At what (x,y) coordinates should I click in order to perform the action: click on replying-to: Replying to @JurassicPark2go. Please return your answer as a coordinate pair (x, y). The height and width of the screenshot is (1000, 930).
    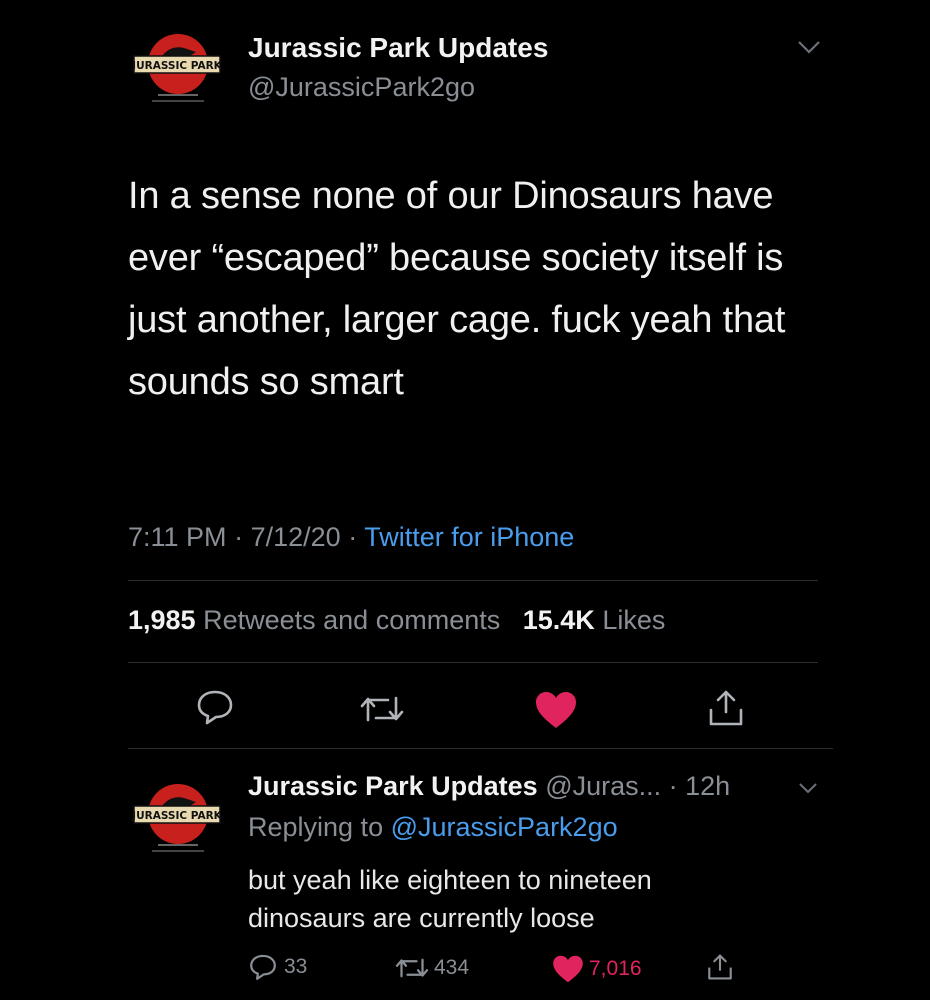
    Looking at the image, I should click on (433, 827).